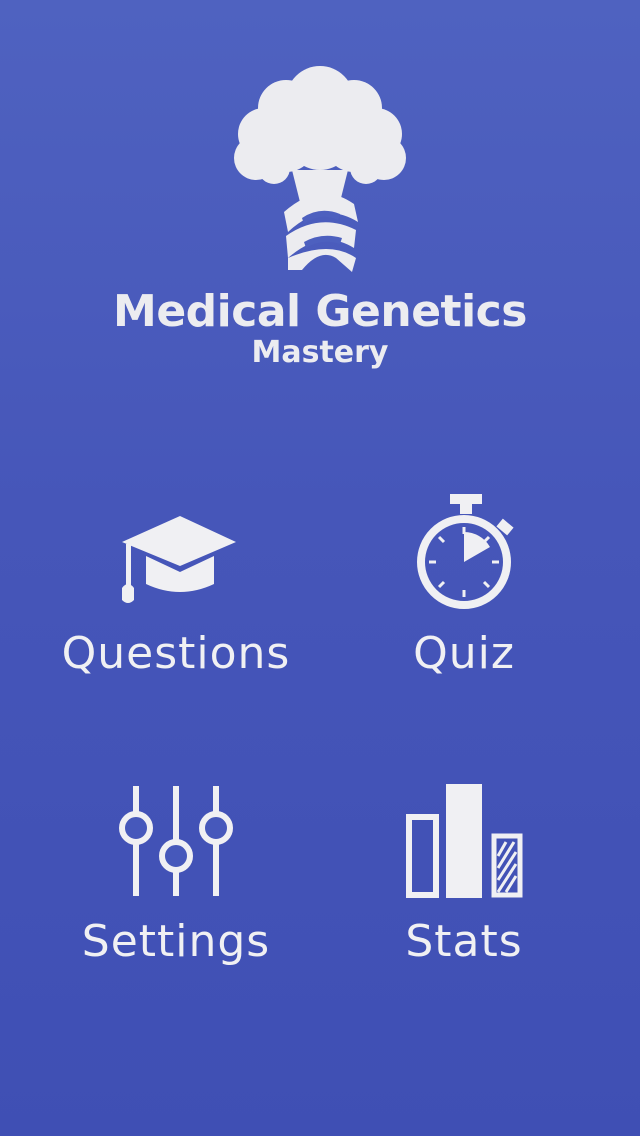 This screenshot has width=640, height=1136. I want to click on questions-button: Questions, so click(176, 590).